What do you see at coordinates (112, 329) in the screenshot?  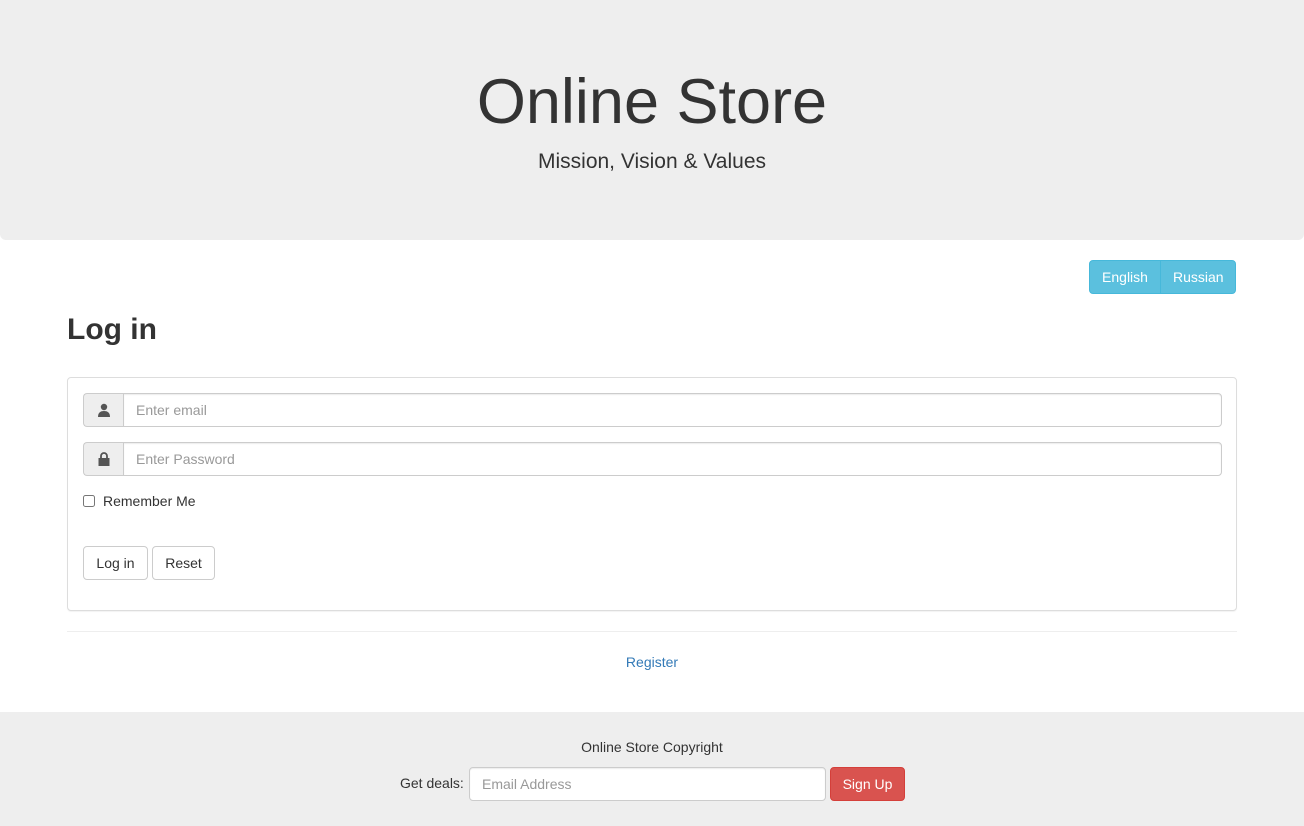 I see `page-title: Log in` at bounding box center [112, 329].